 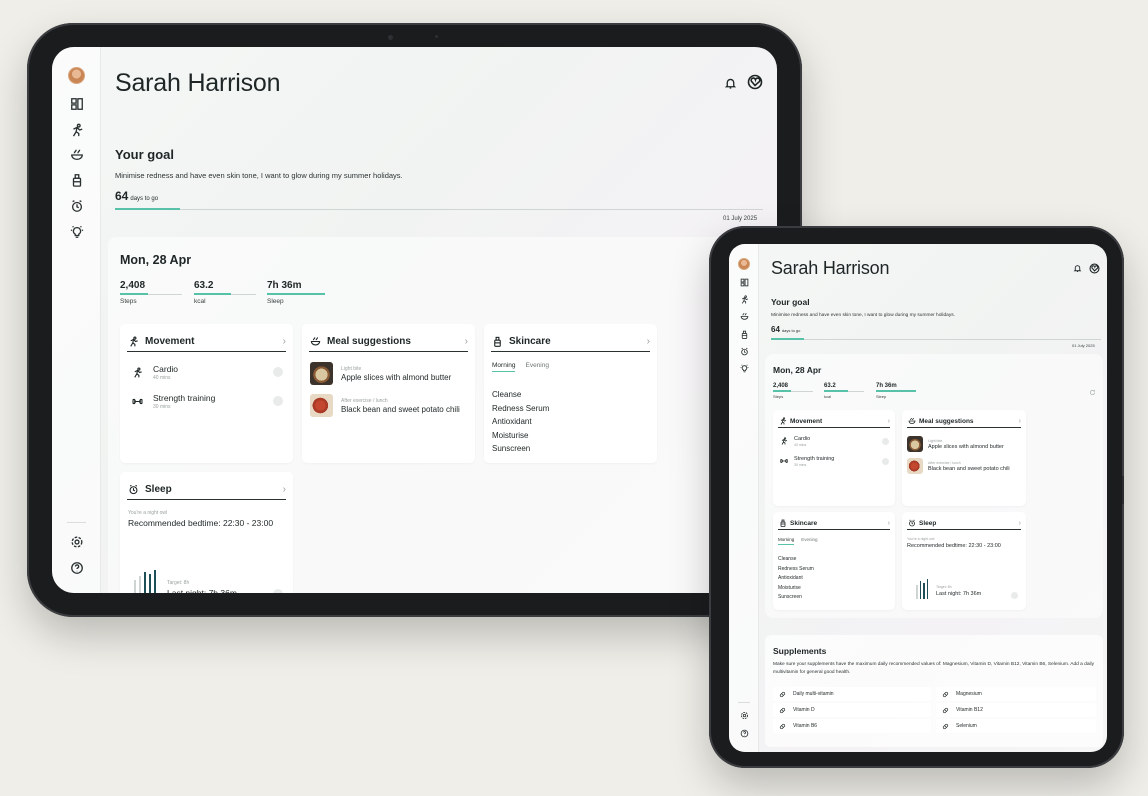 What do you see at coordinates (170, 341) in the screenshot?
I see `movement-title: Movement` at bounding box center [170, 341].